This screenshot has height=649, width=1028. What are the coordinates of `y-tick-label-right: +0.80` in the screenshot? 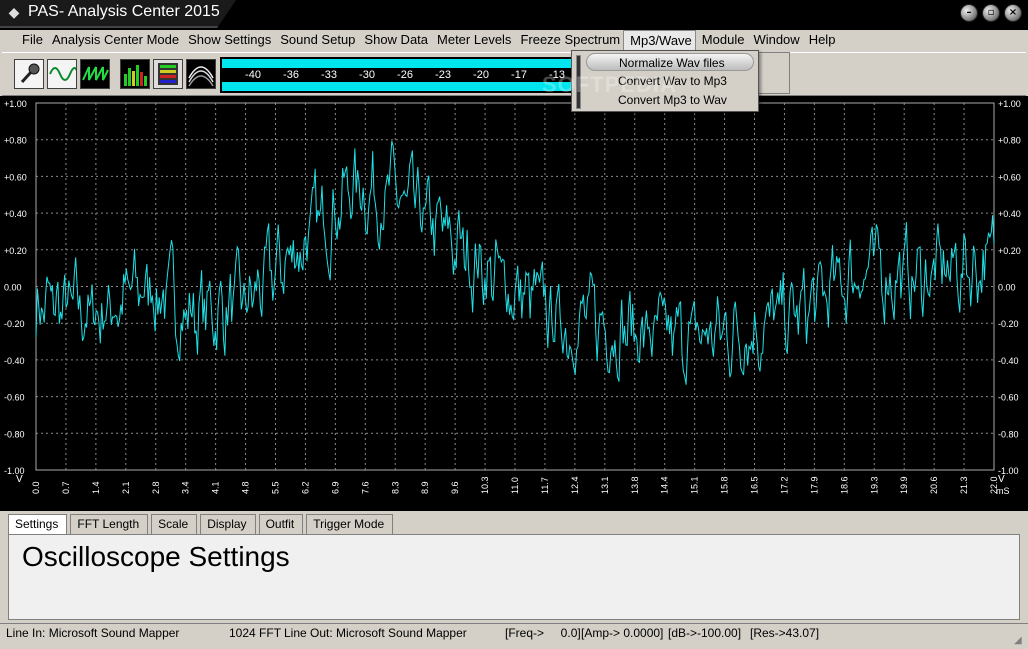 It's located at (1009, 141).